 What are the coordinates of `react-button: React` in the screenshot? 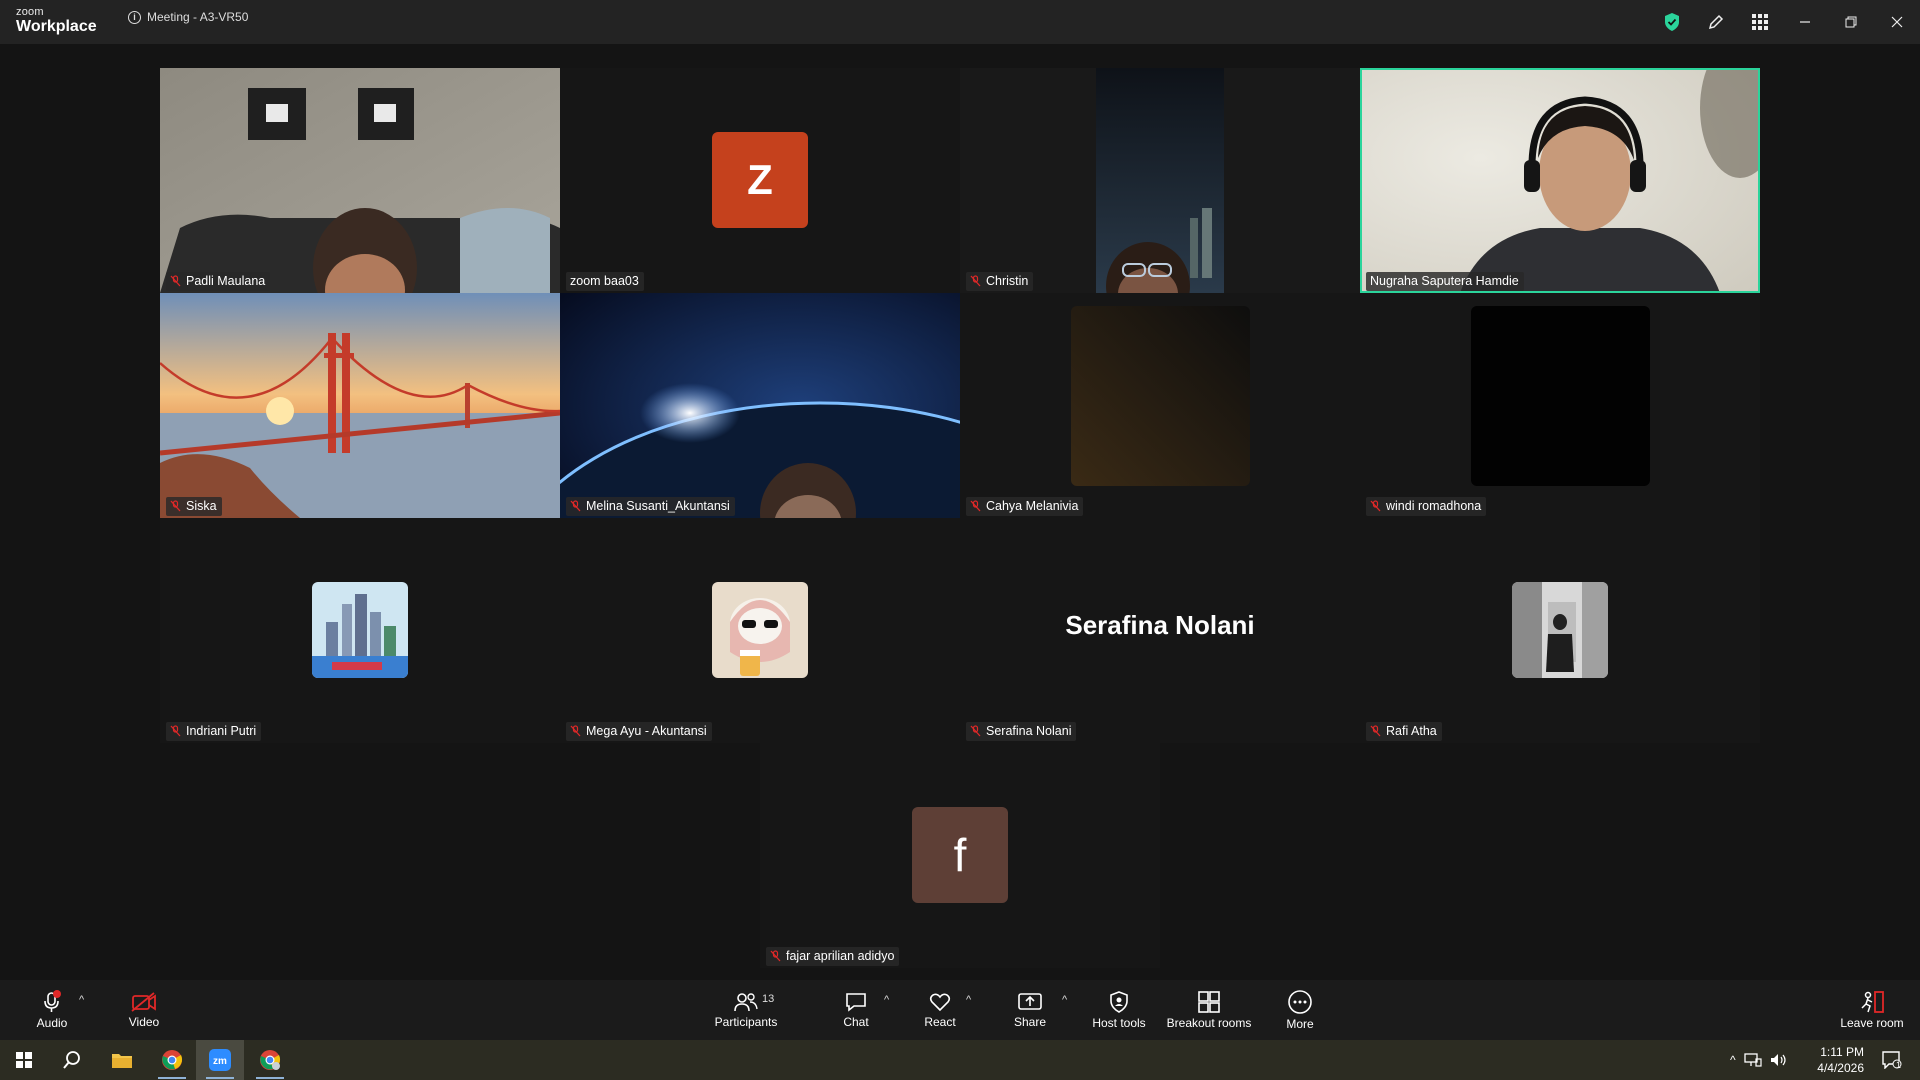 It's located at (940, 1010).